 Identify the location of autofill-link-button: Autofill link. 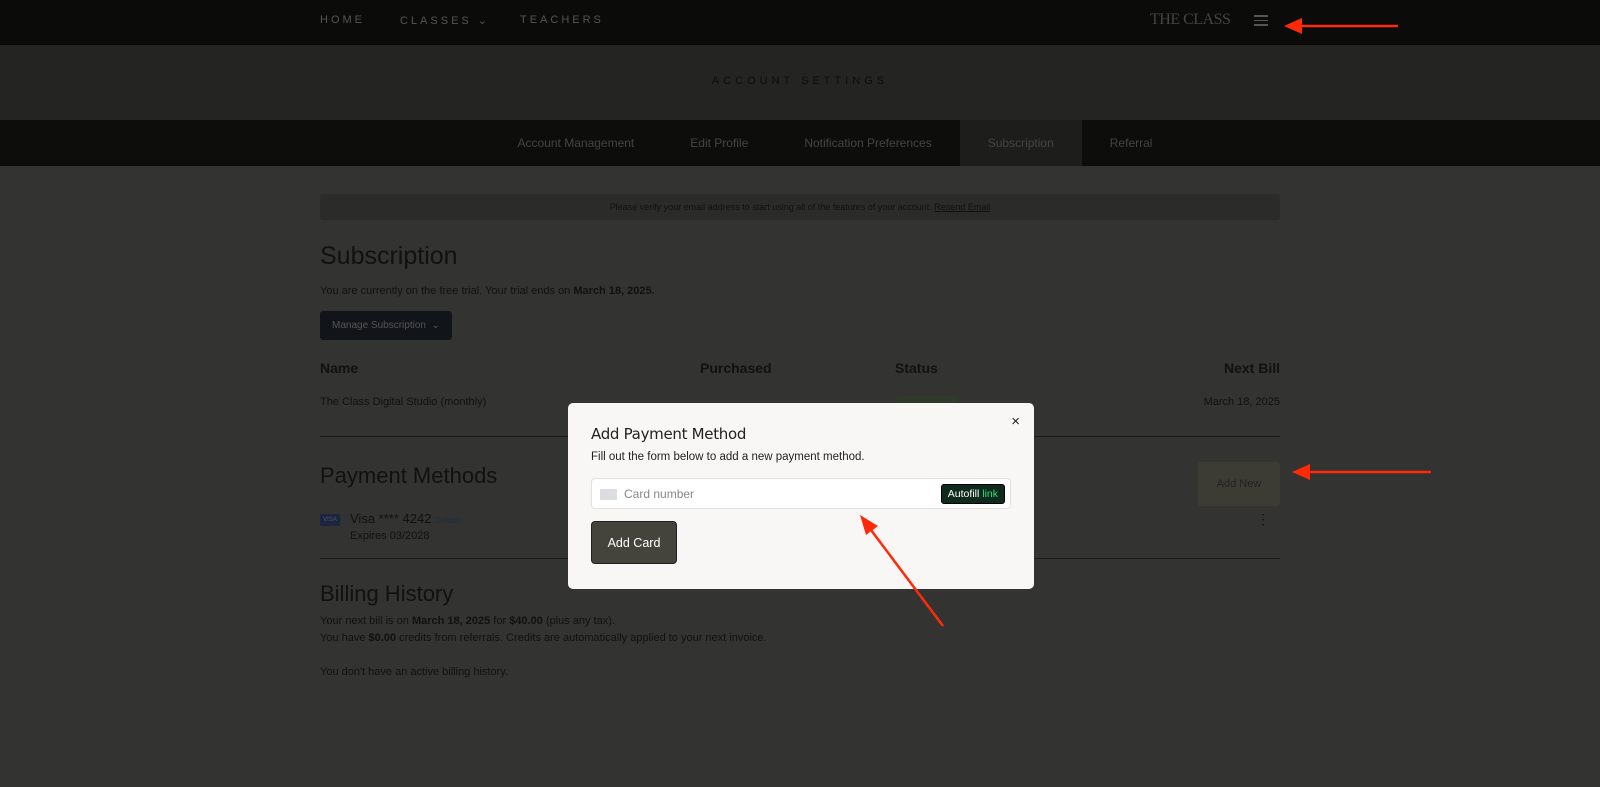
(972, 494).